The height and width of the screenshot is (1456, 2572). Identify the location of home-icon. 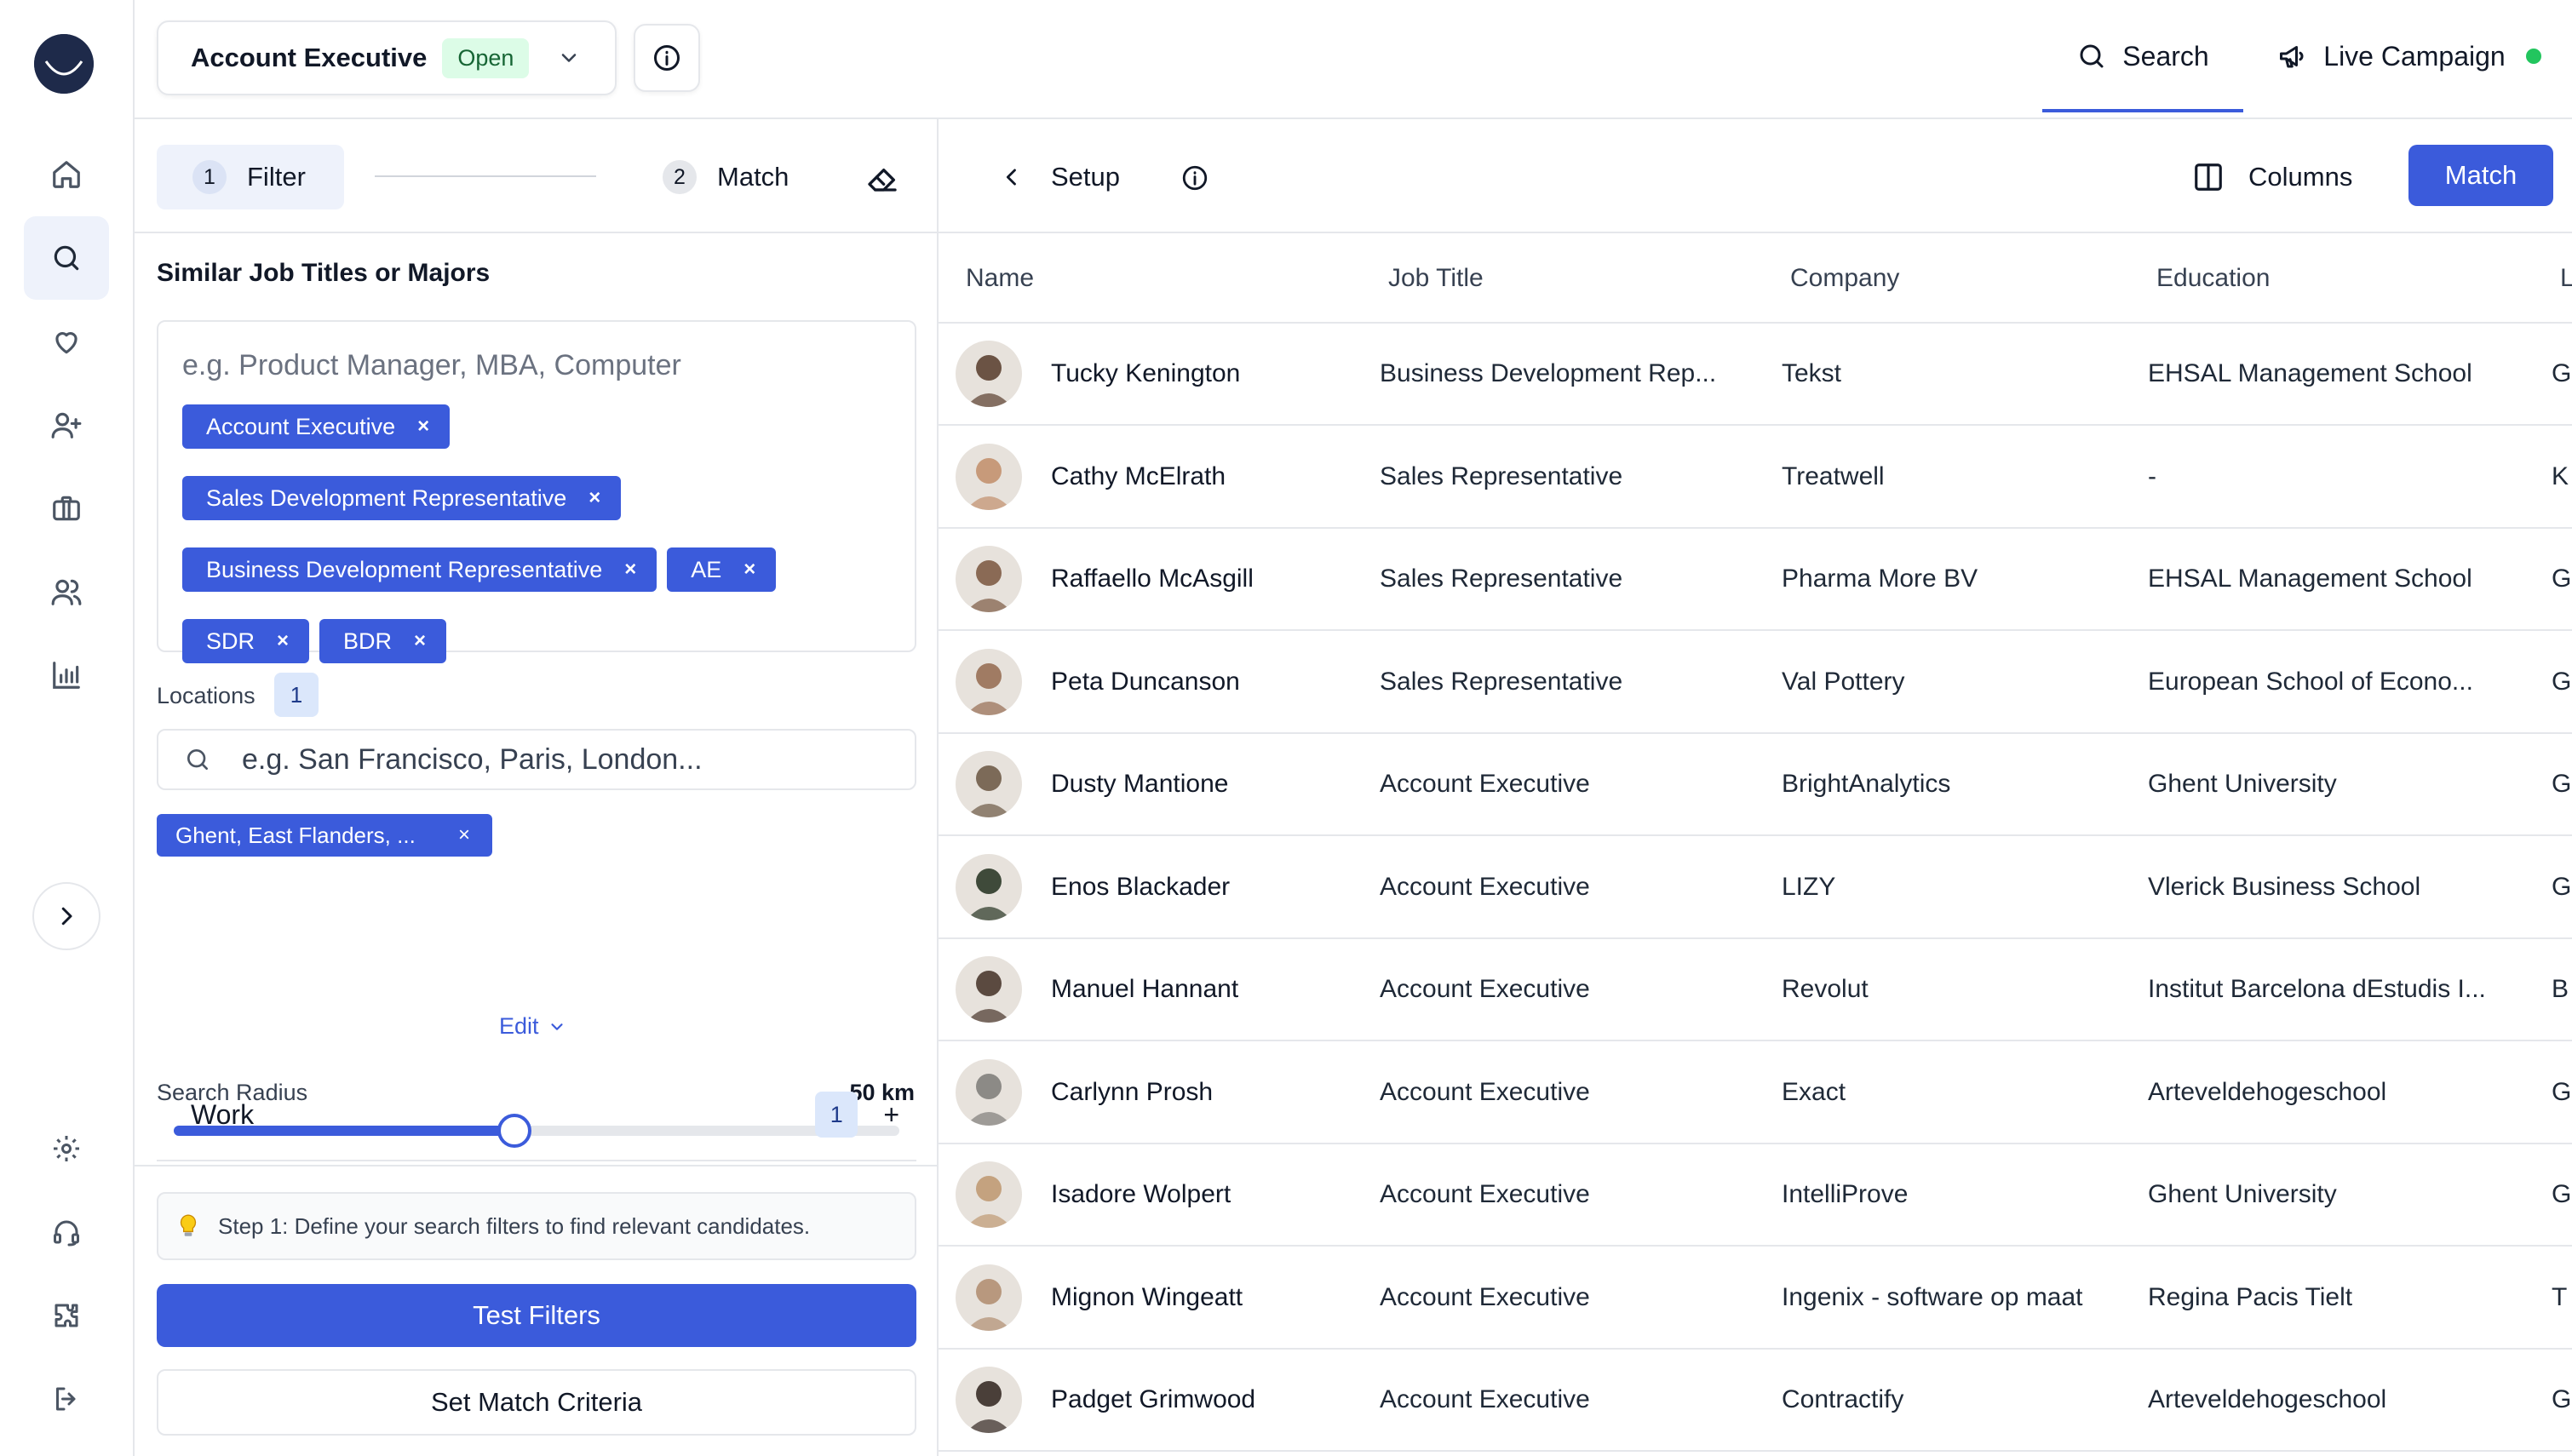
(66, 174).